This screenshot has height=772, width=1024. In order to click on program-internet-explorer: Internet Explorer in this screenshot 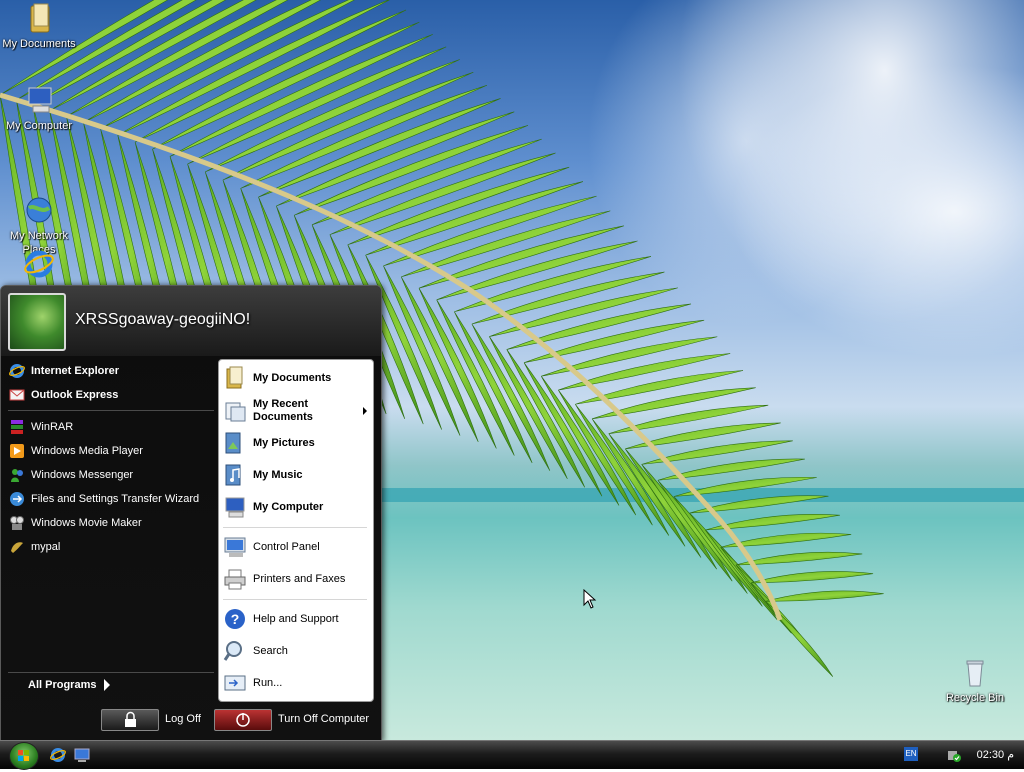, I will do `click(110, 371)`.